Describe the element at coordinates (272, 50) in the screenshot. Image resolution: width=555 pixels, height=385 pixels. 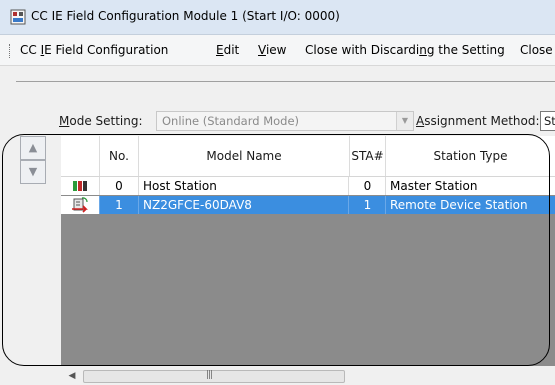
I see `menu-view: View` at that location.